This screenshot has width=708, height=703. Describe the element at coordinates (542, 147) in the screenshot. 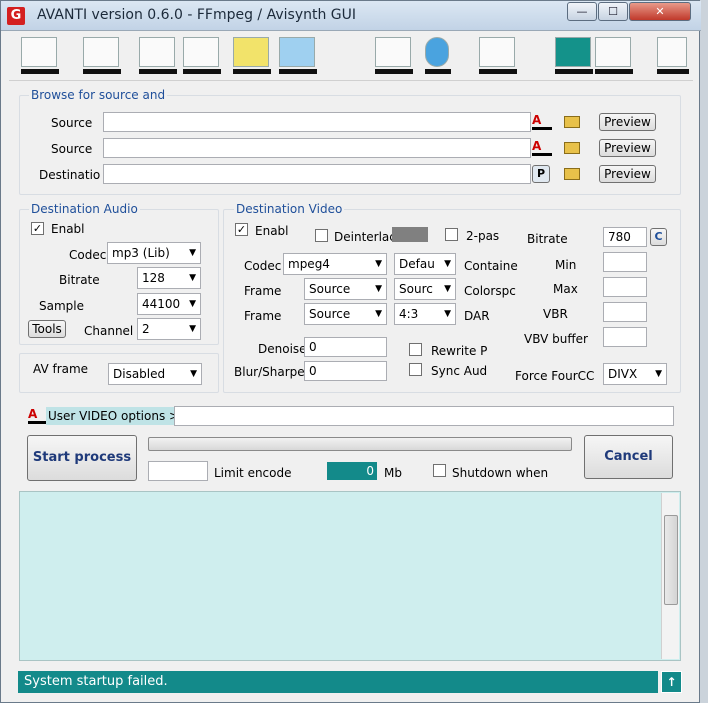

I see `source2-font-icon: A` at that location.